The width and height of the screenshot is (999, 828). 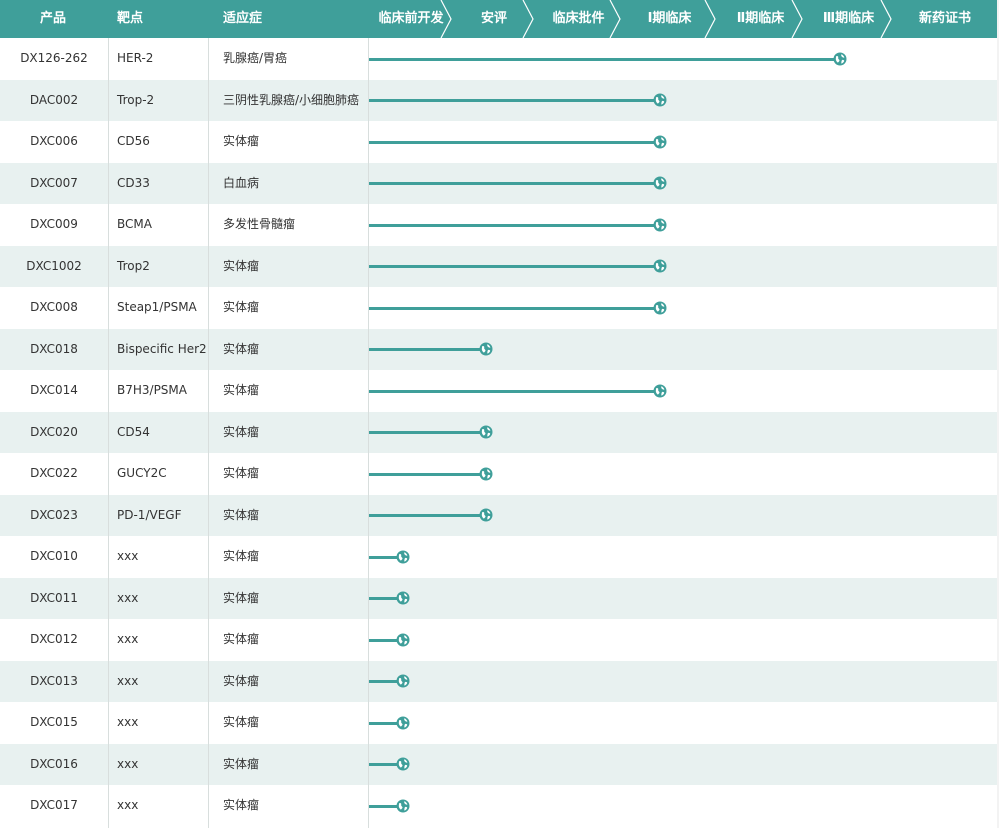 I want to click on product-code: DXC008, so click(x=54, y=307).